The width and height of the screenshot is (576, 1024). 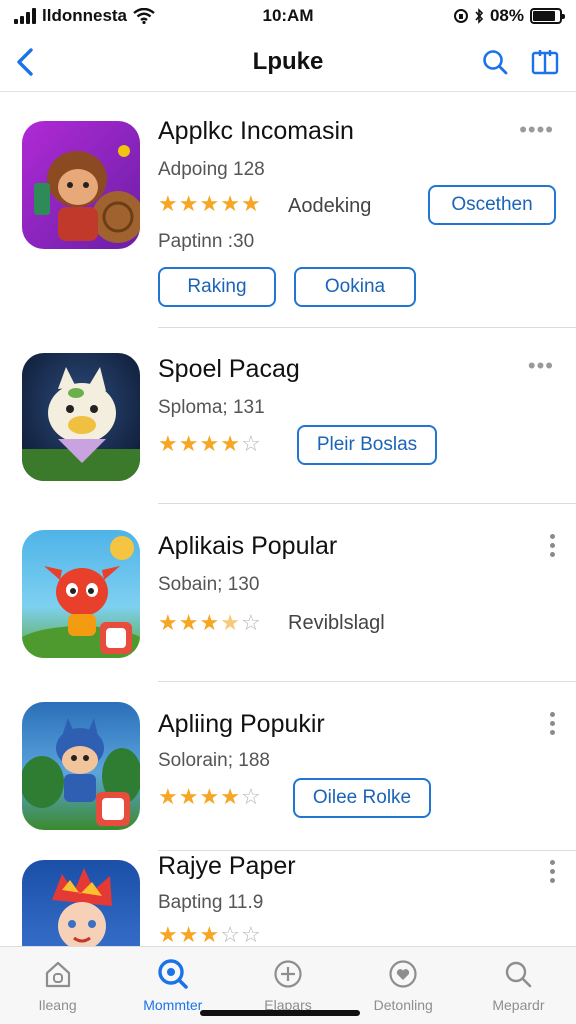 What do you see at coordinates (336, 623) in the screenshot?
I see `rating-label: Reviblslagl` at bounding box center [336, 623].